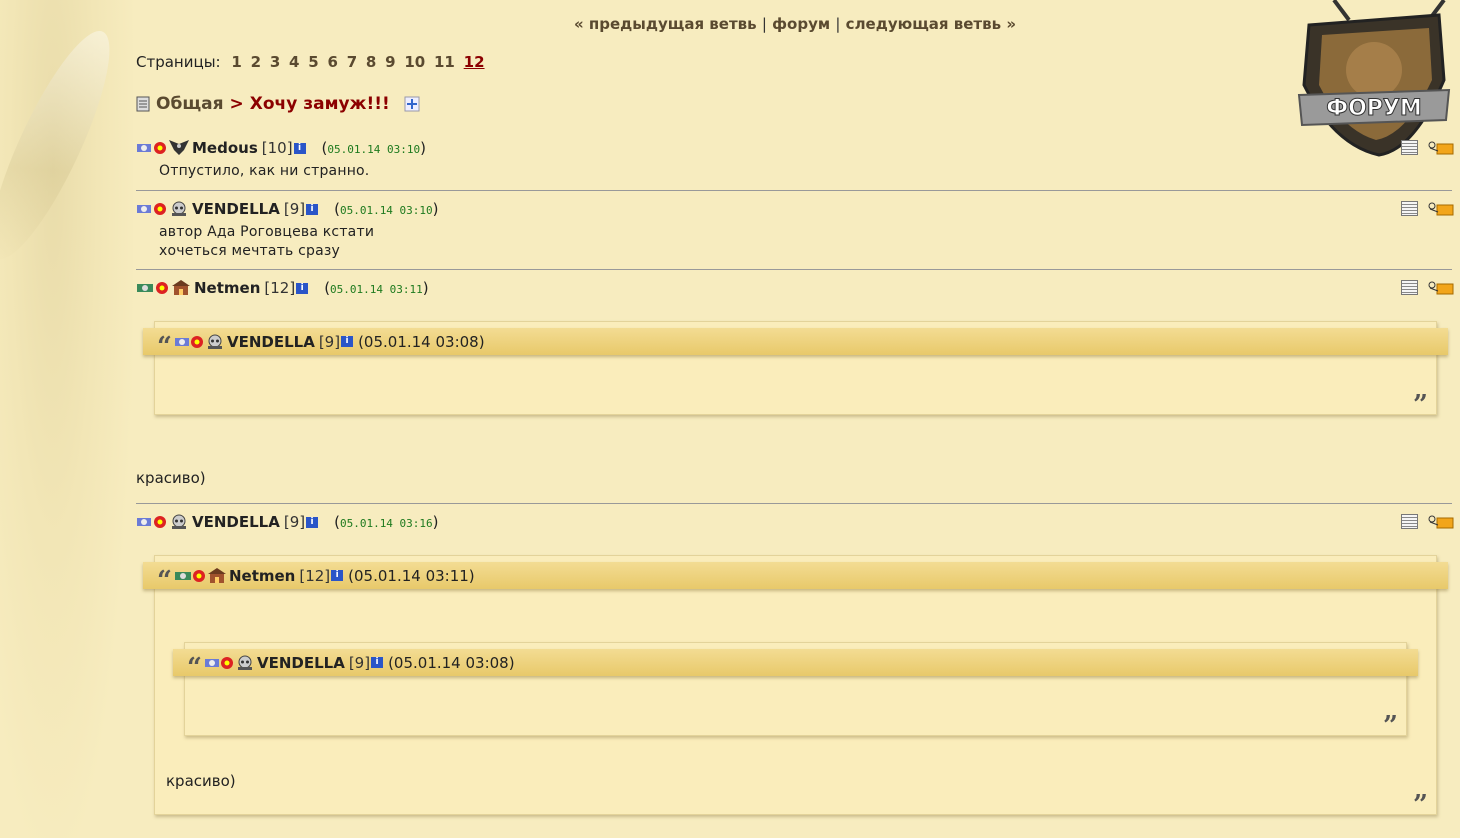 The image size is (1460, 838). I want to click on next-thread-link: следующая ветвь », so click(931, 24).